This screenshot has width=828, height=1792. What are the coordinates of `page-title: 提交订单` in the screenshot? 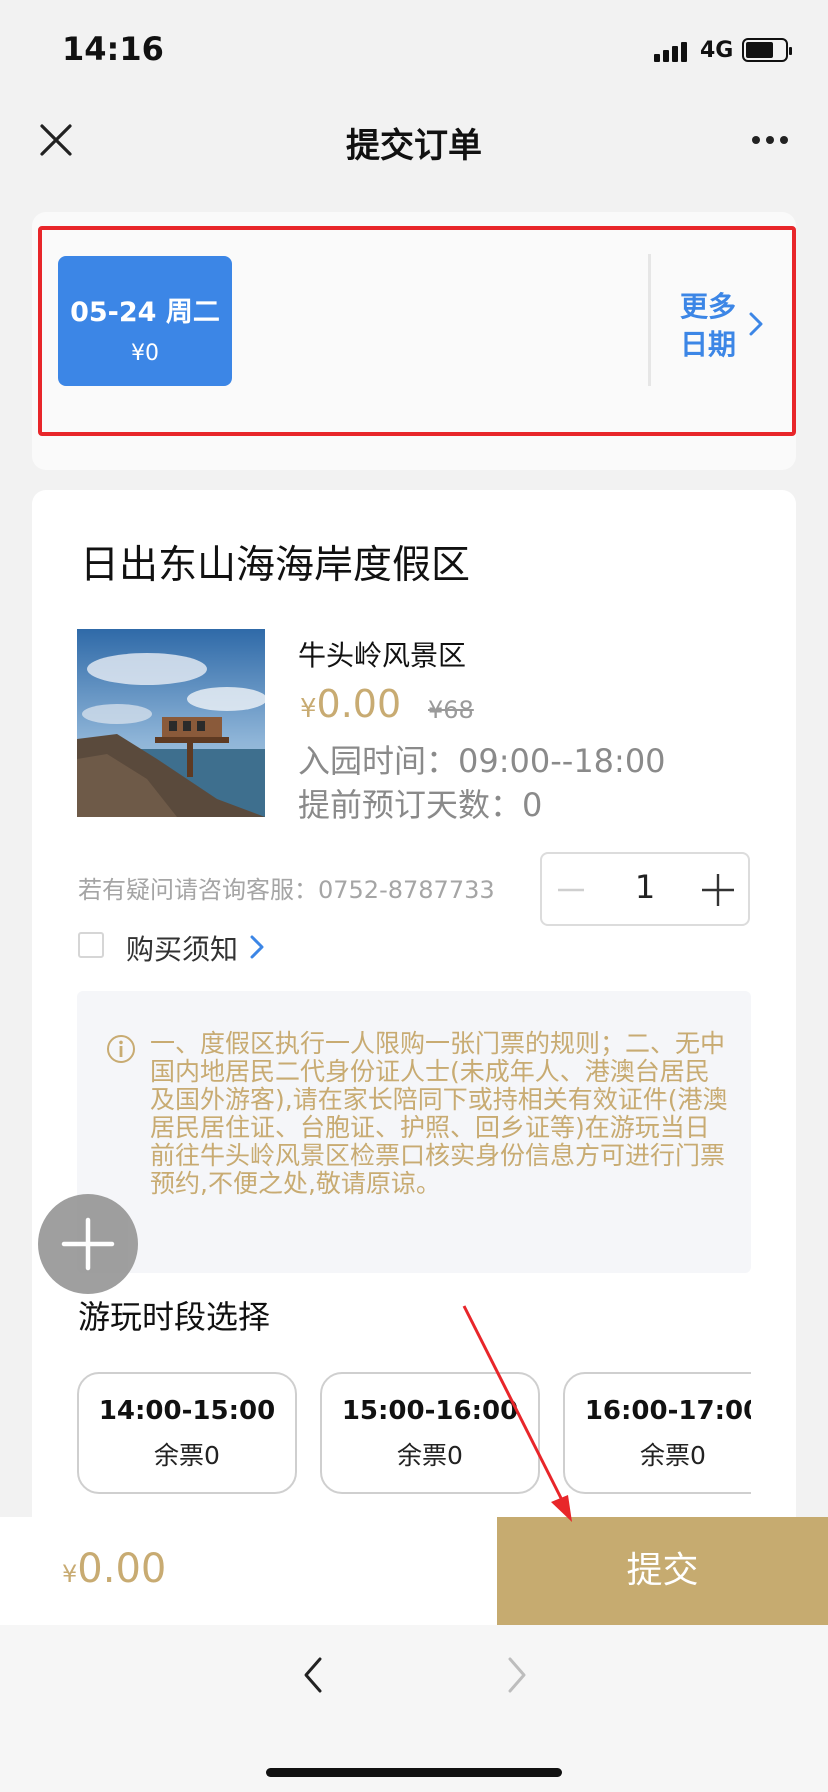 It's located at (414, 146).